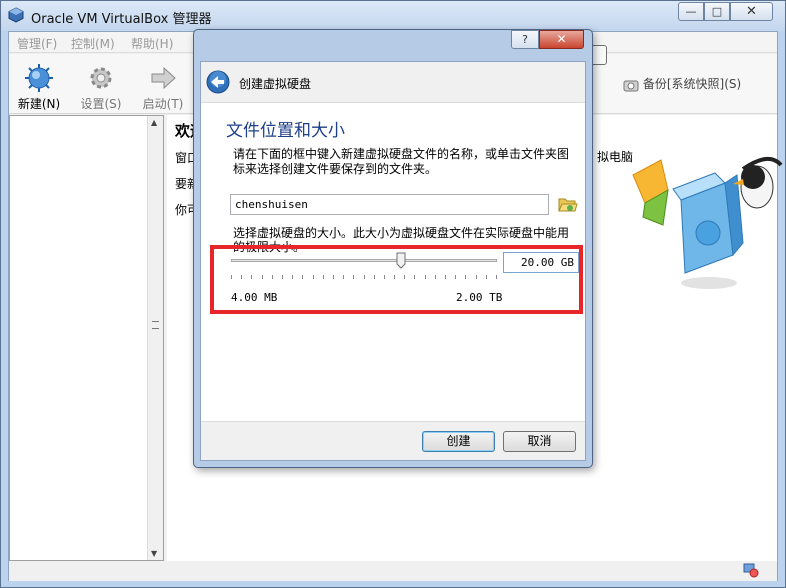  Describe the element at coordinates (154, 122) in the screenshot. I see `scroll-up-icon: ▲` at that location.